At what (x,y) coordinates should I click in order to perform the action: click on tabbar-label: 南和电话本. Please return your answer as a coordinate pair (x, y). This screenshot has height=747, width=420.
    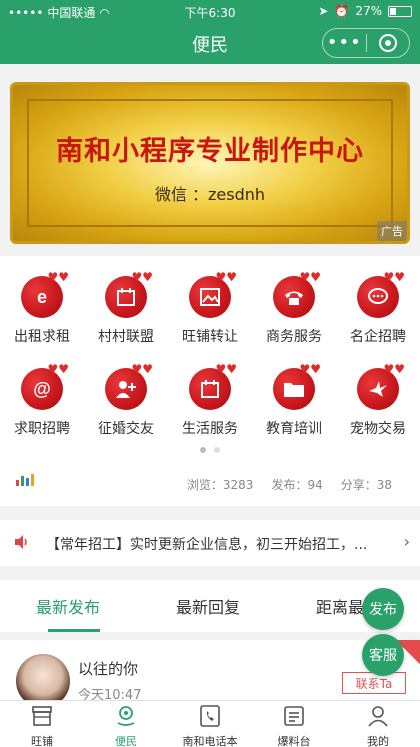
    Looking at the image, I should click on (210, 741).